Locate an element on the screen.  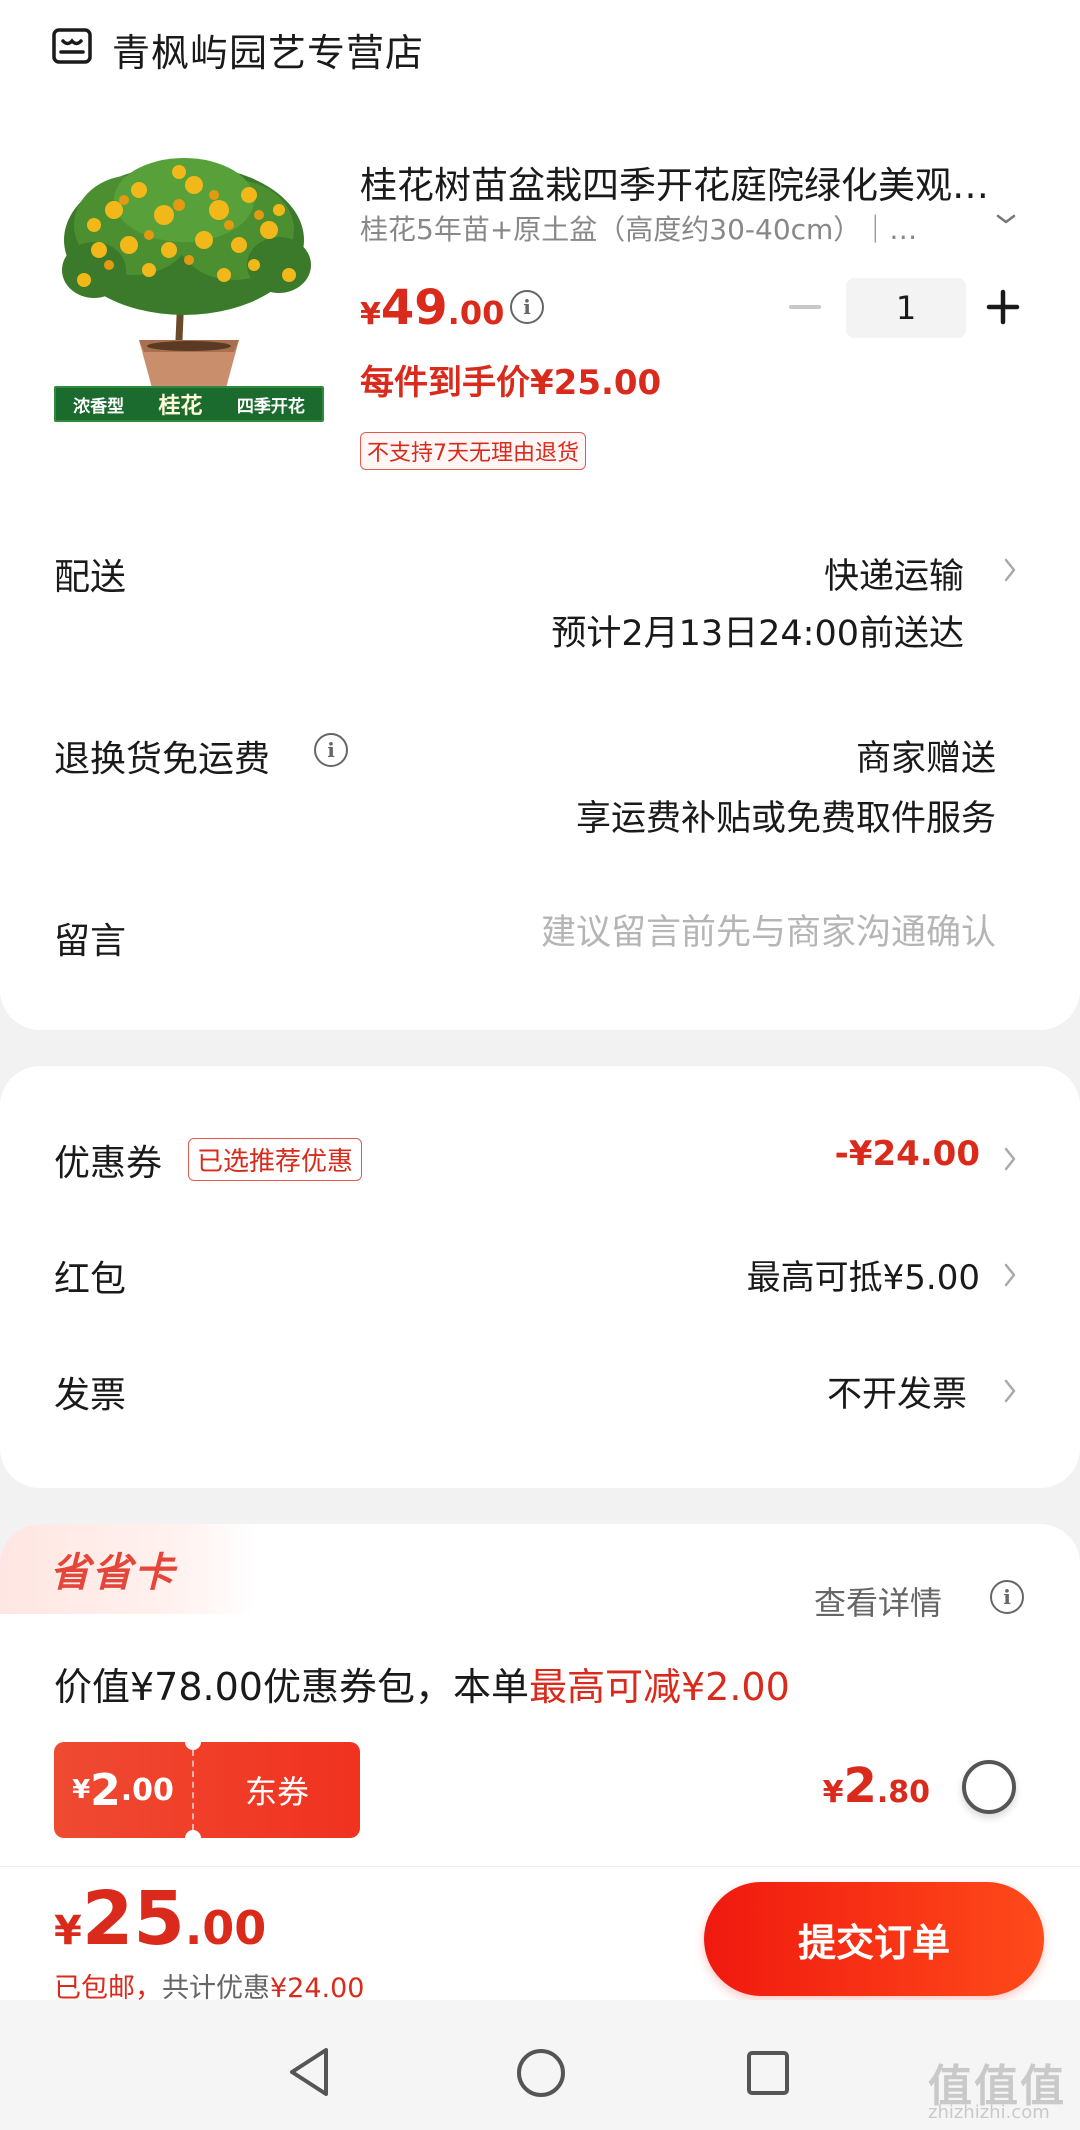
store-icon is located at coordinates (72, 46).